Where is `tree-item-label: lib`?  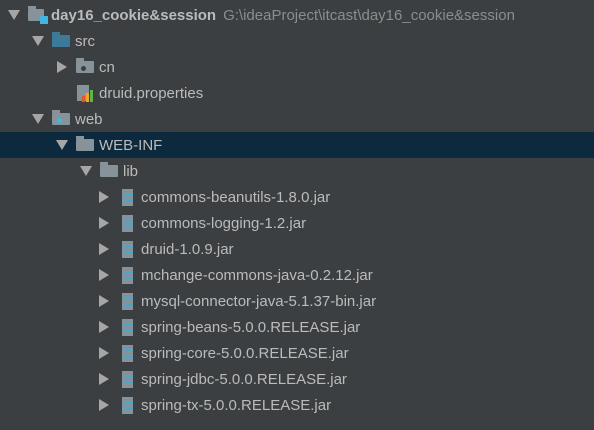
tree-item-label: lib is located at coordinates (131, 171).